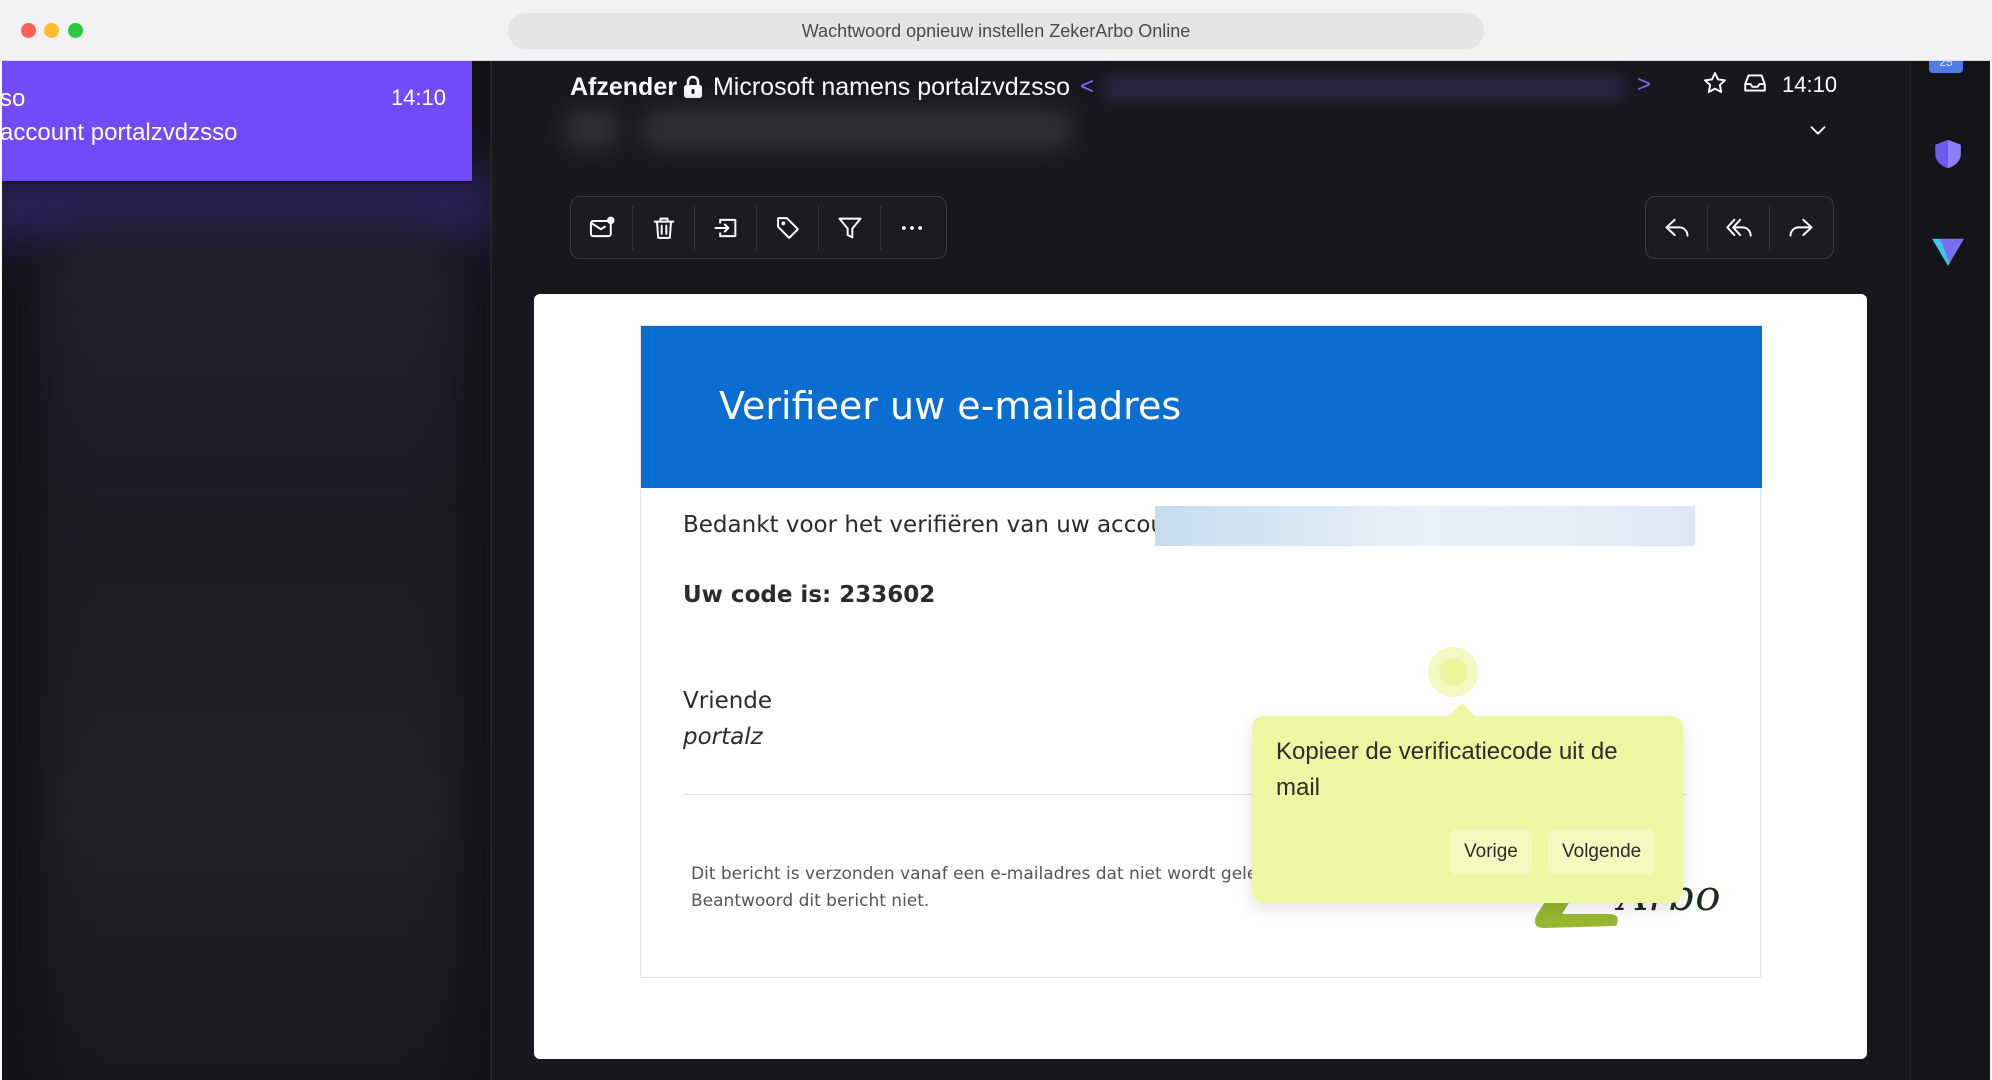 The image size is (1992, 1080). Describe the element at coordinates (1946, 67) in the screenshot. I see `calendar-icon: 25` at that location.